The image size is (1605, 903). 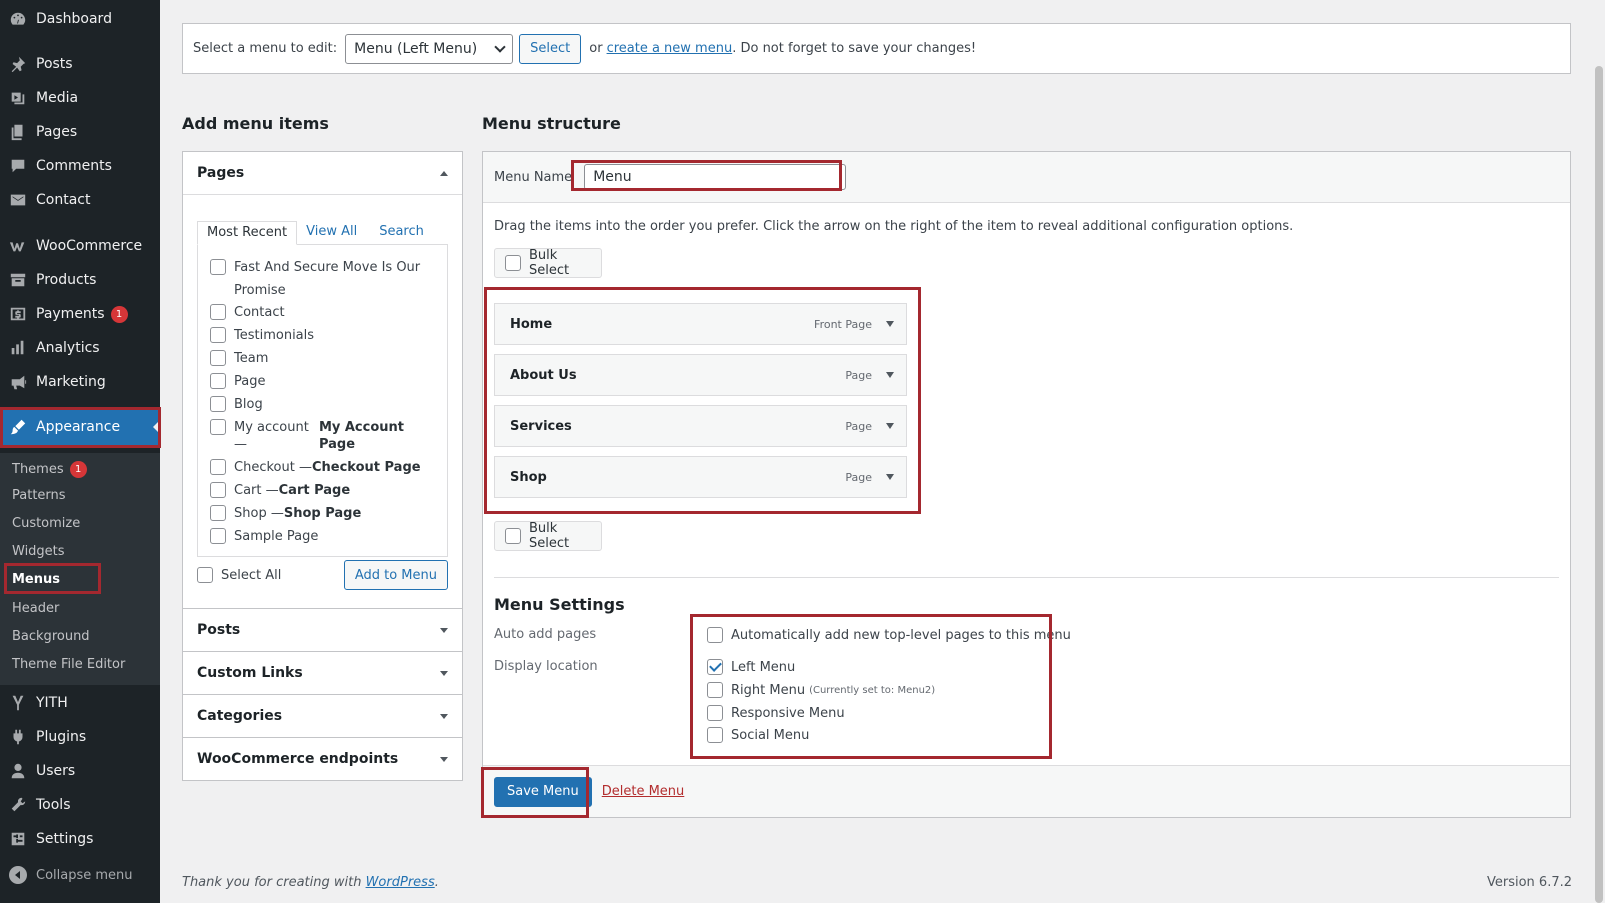 I want to click on nav-appearance: Appearance, so click(x=80, y=427).